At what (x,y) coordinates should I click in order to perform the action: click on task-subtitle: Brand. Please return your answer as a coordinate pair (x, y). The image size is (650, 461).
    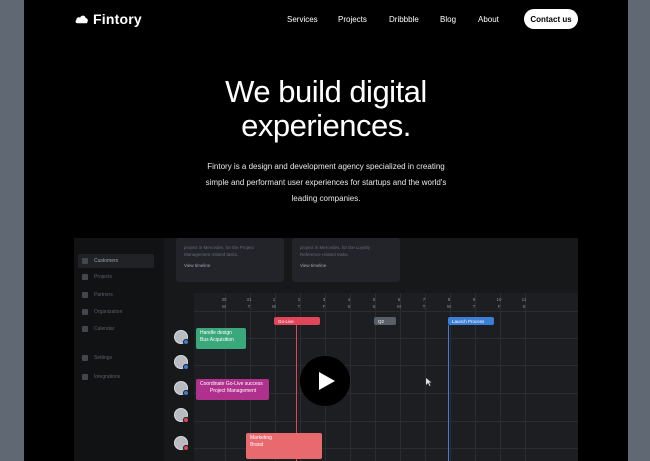
    Looking at the image, I should click on (257, 445).